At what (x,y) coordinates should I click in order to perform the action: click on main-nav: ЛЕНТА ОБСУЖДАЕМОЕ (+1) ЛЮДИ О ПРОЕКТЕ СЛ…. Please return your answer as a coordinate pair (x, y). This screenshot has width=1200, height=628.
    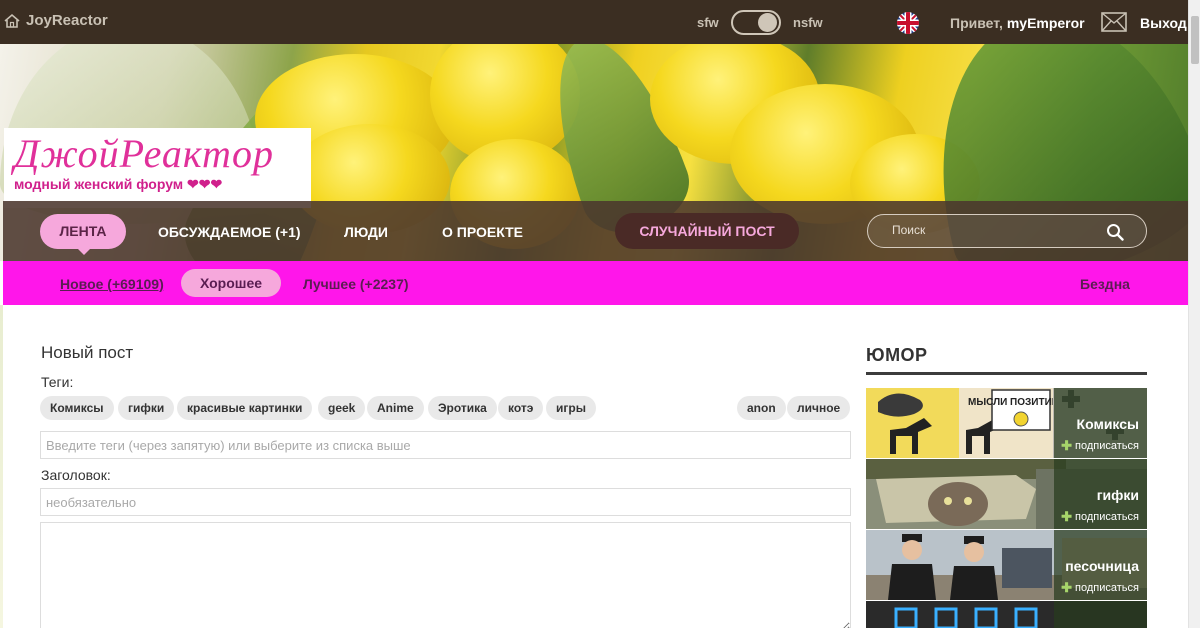
    Looking at the image, I should click on (595, 231).